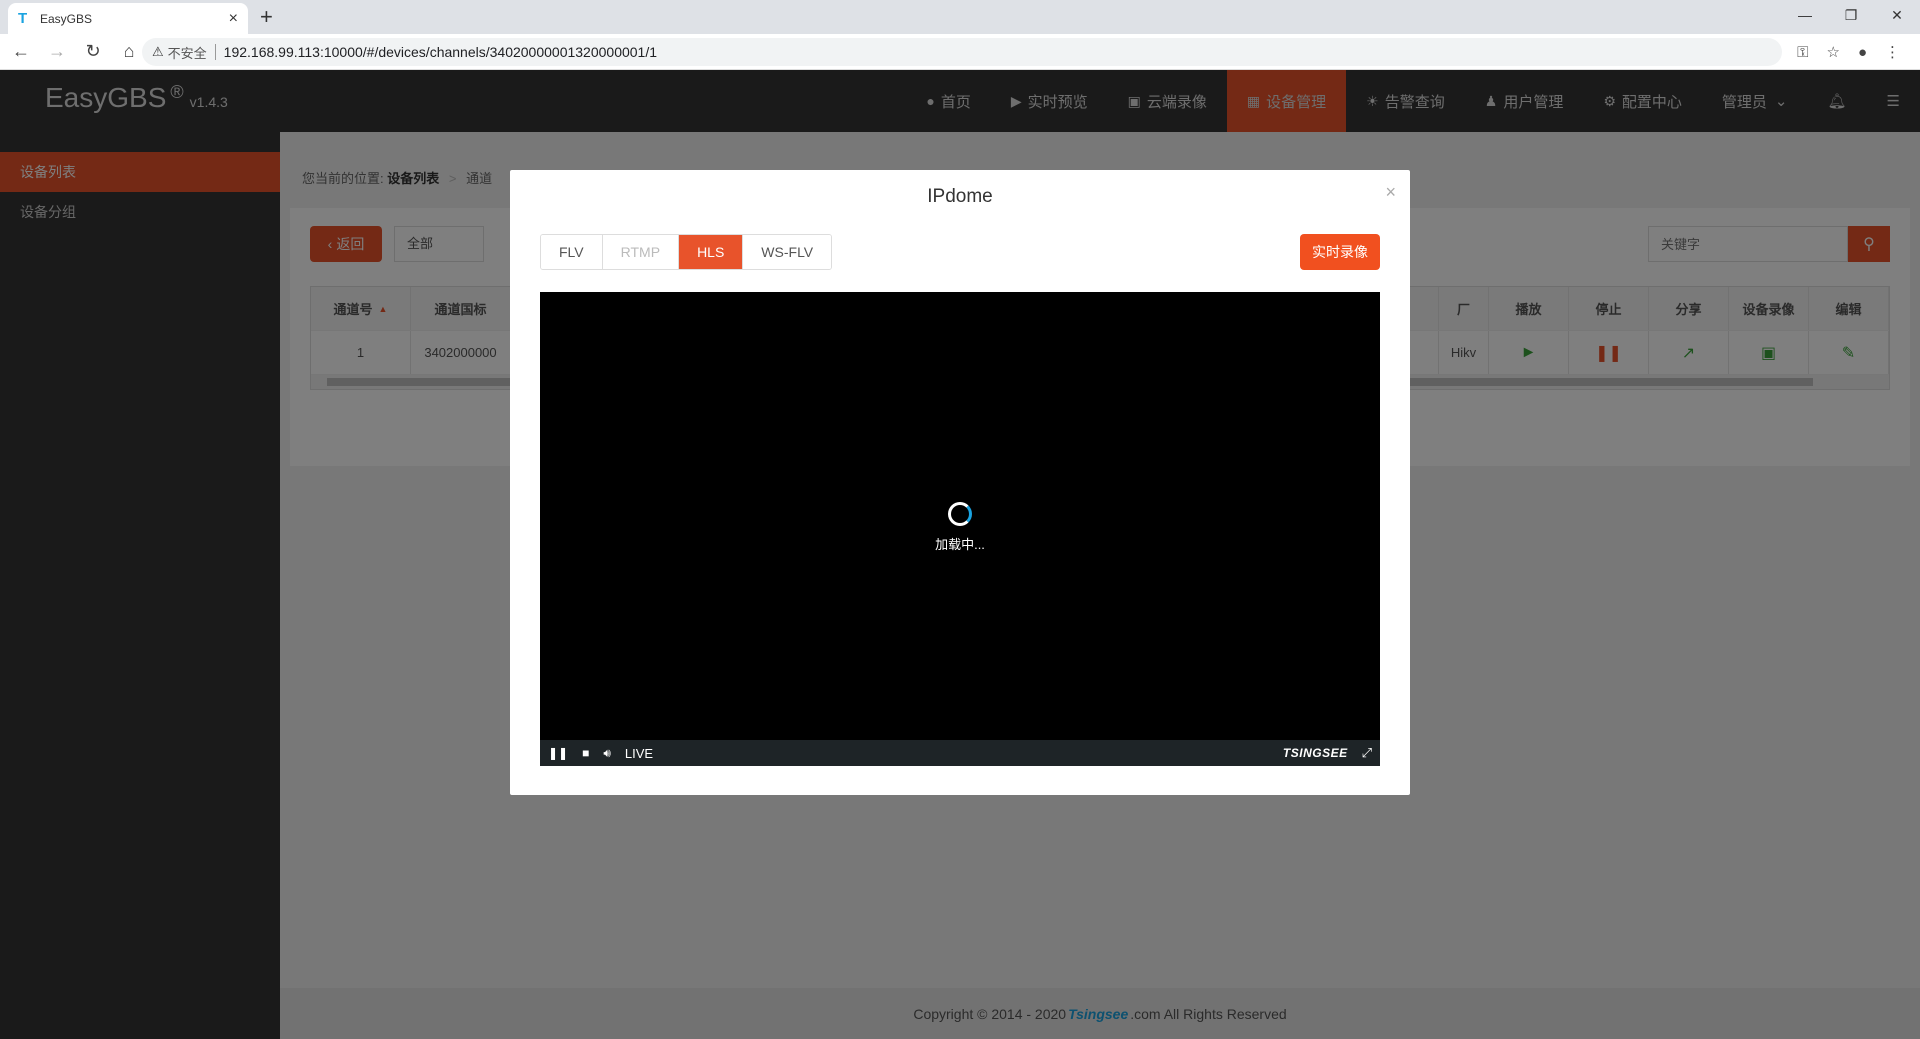  I want to click on window-controls: — ❐ ✕, so click(1851, 15).